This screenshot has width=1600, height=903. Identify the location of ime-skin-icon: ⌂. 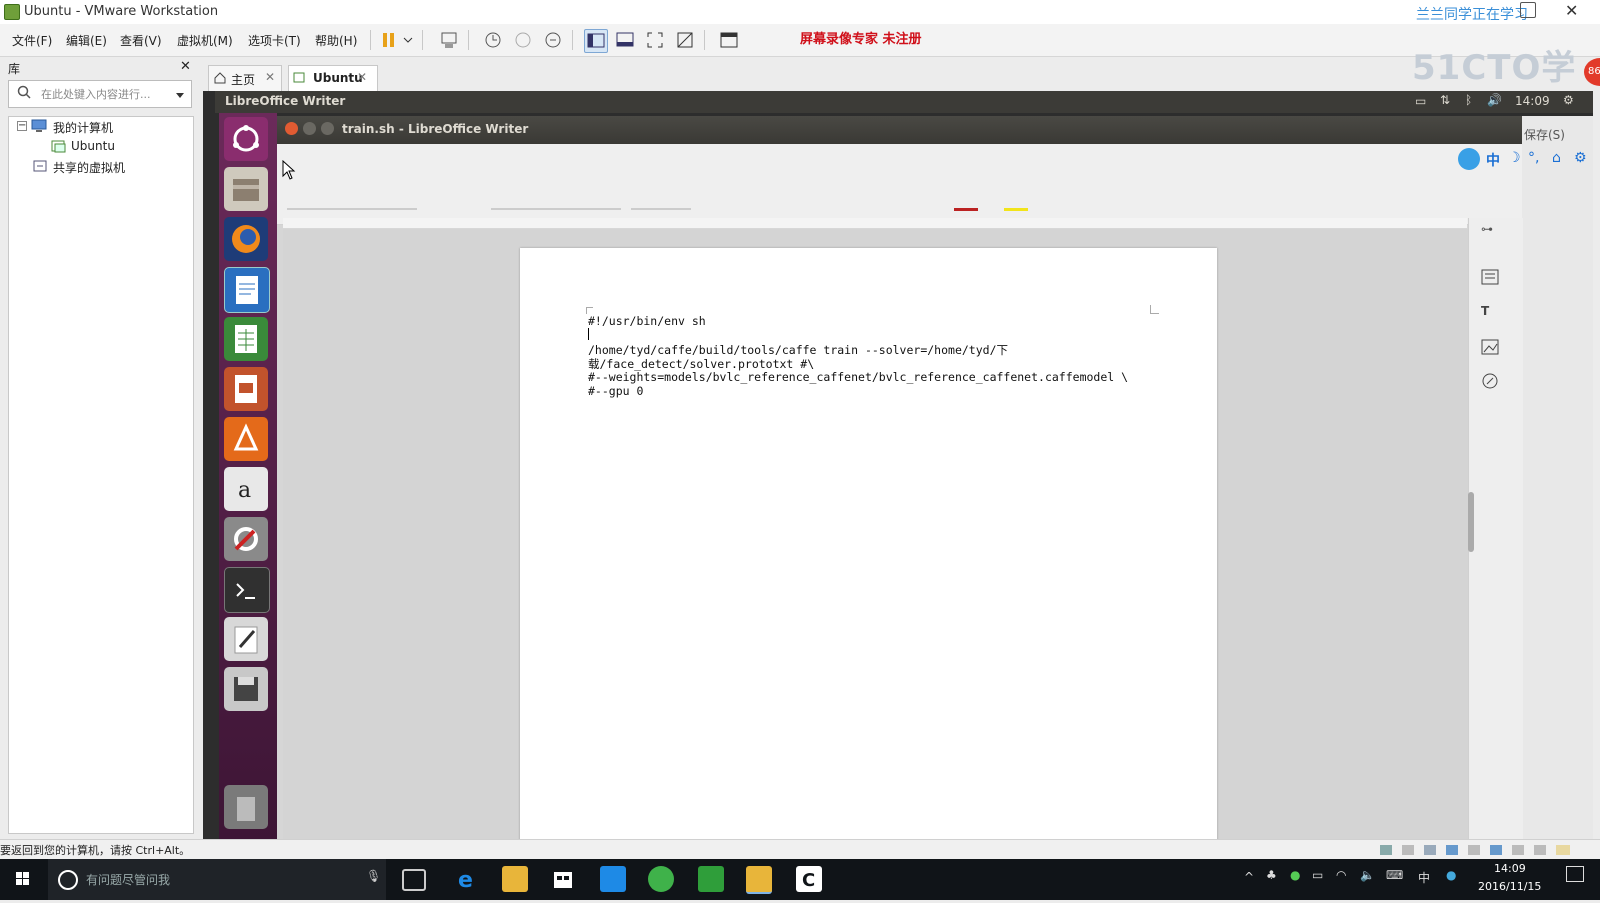
(1556, 158).